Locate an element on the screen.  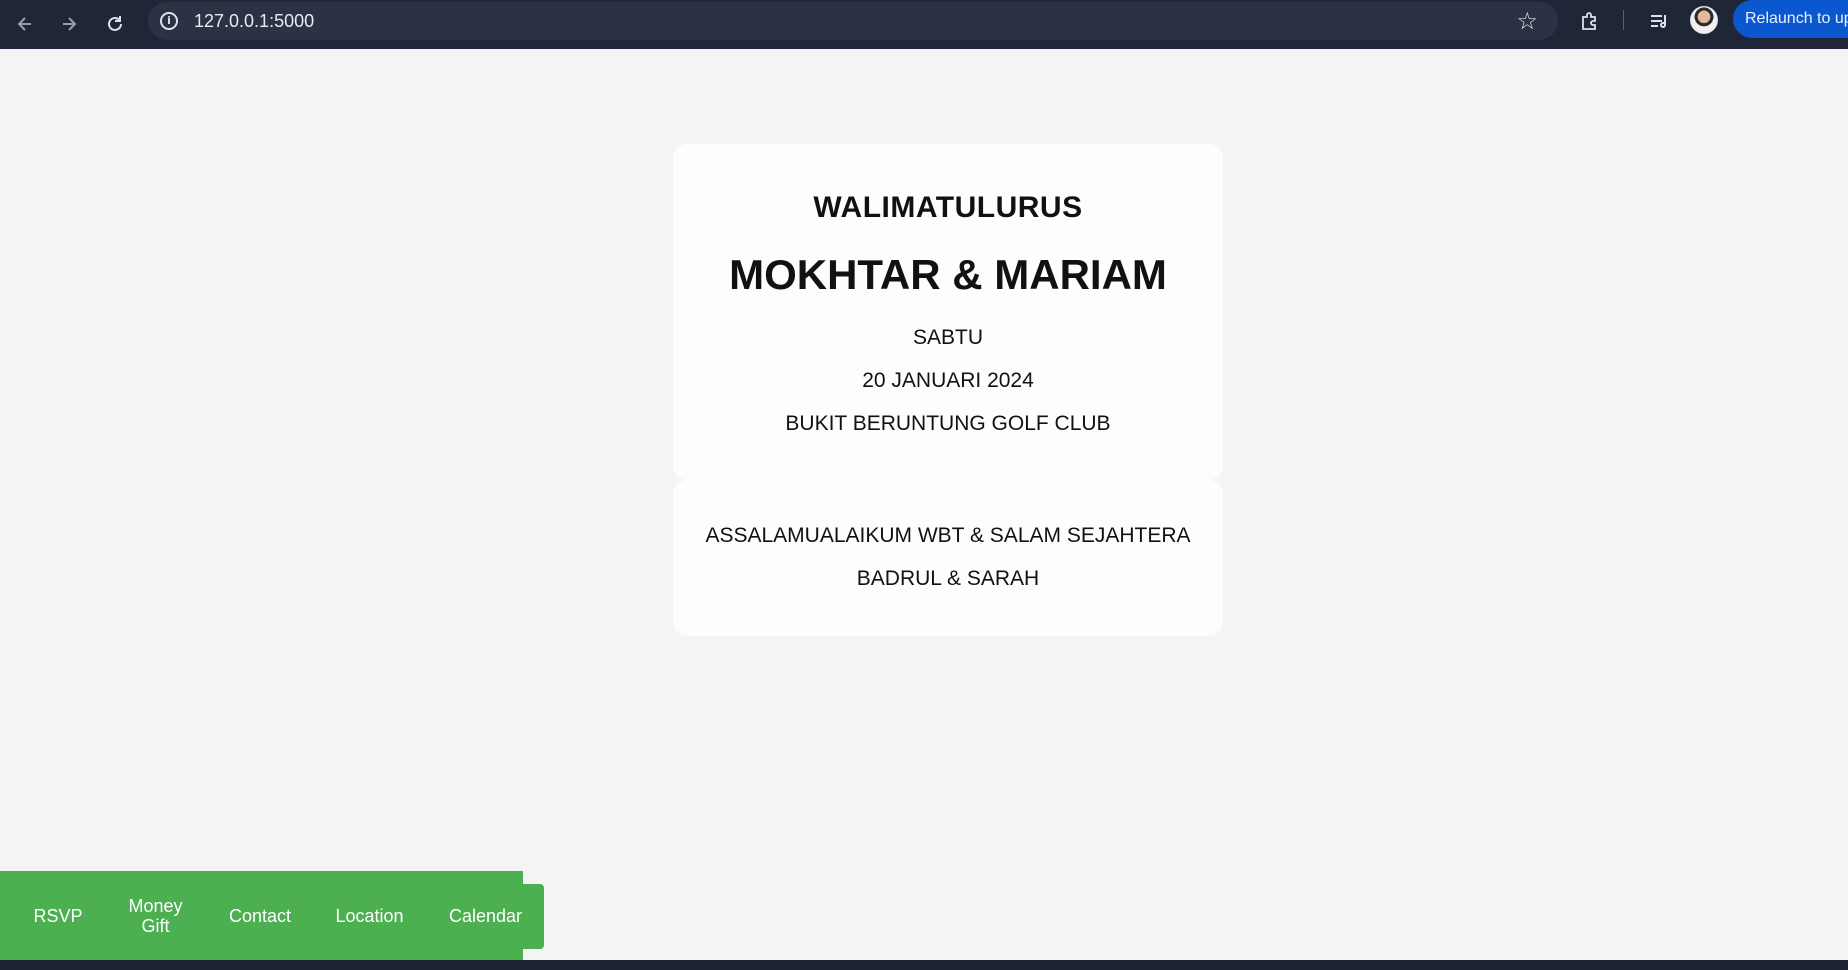
address-bar: i 127.0.0.1:5000 ☆ is located at coordinates (853, 21).